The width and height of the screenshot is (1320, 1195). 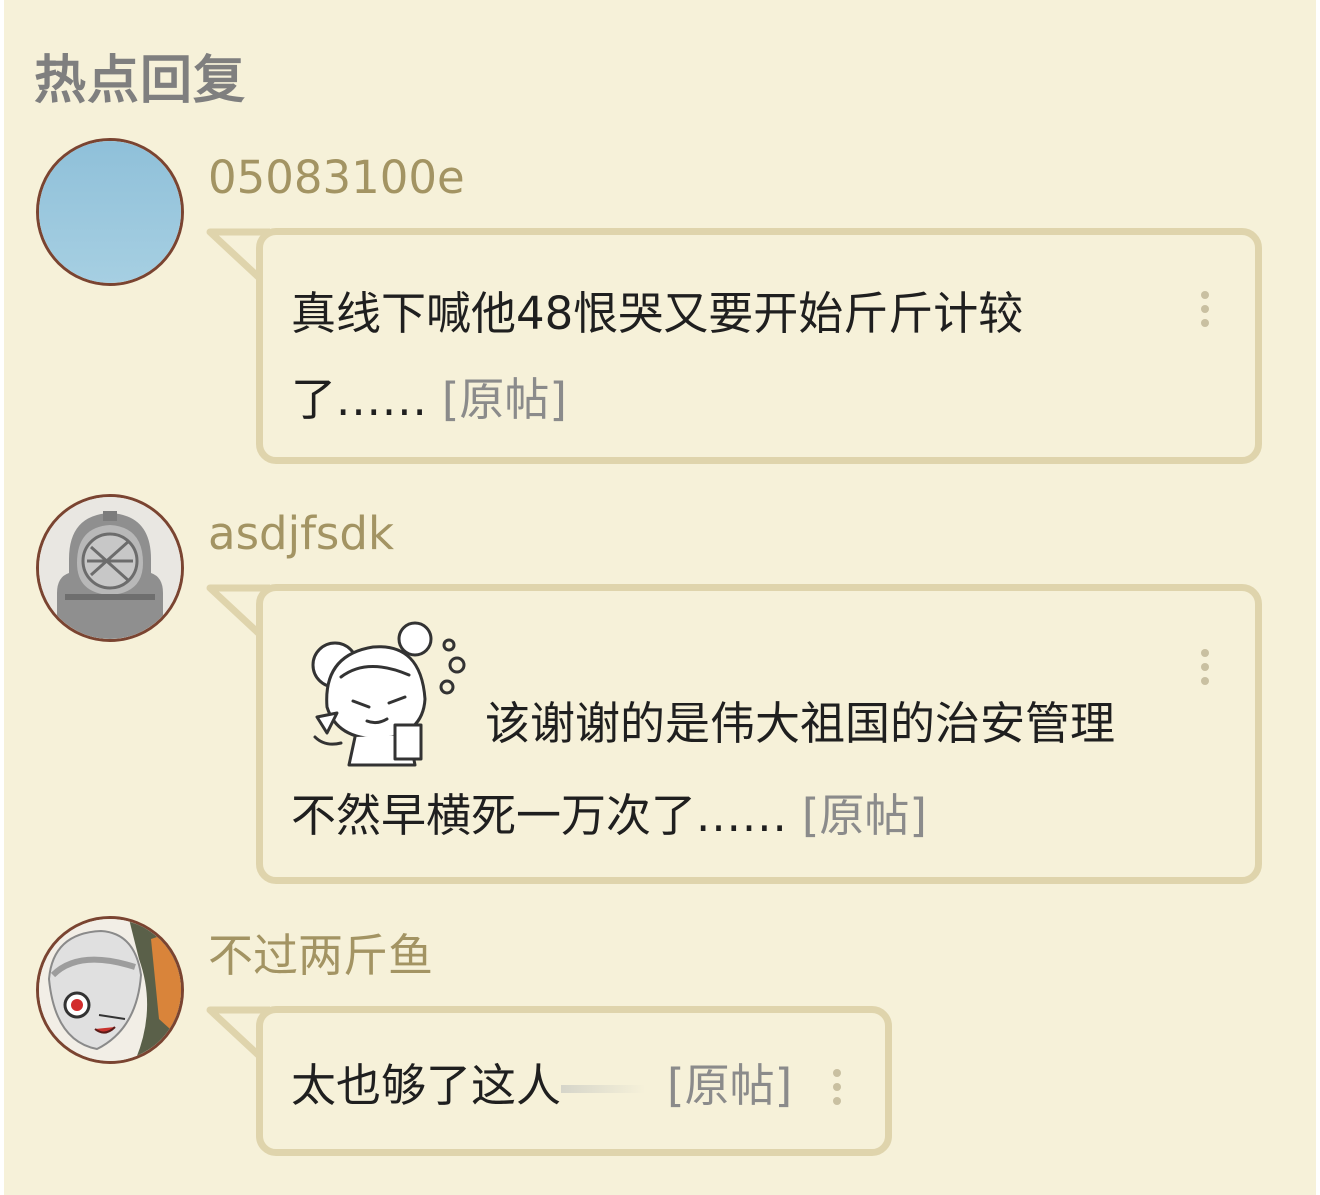 What do you see at coordinates (800, 723) in the screenshot?
I see `reply-text: 该谢谢的是伟大祖国的治安管理` at bounding box center [800, 723].